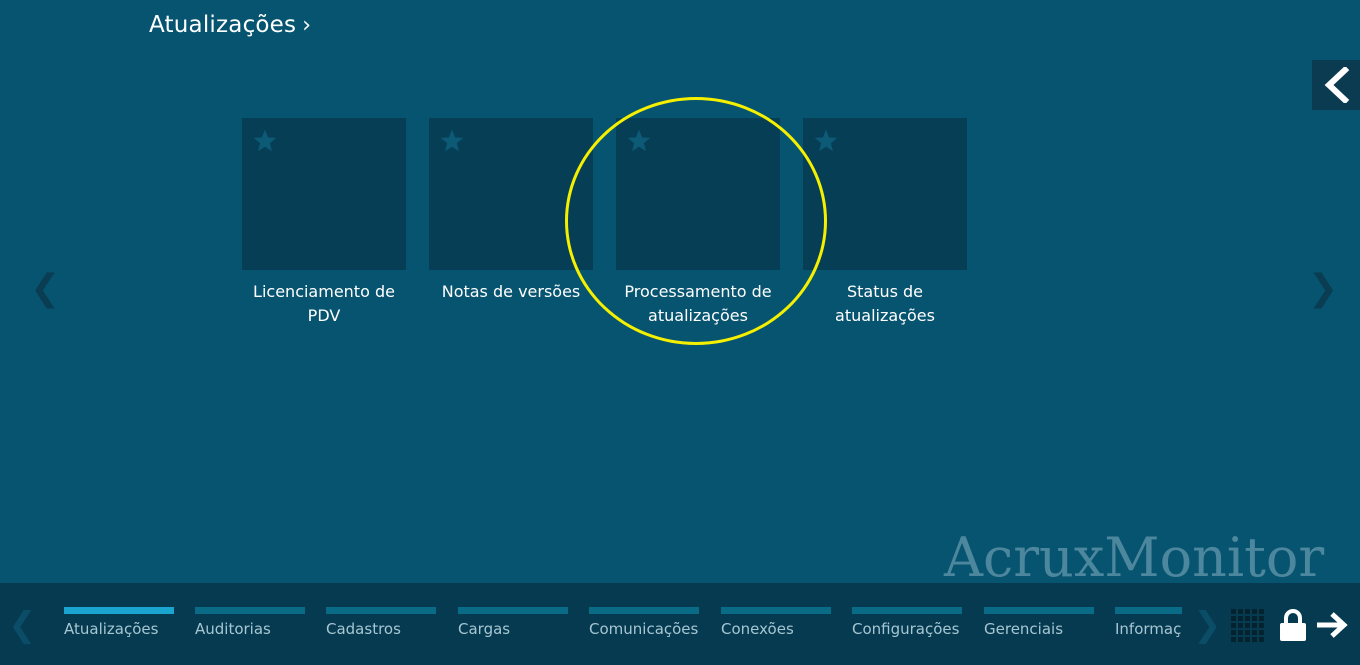 The image size is (1360, 665). Describe the element at coordinates (511, 194) in the screenshot. I see `tile-notas-versoes` at that location.